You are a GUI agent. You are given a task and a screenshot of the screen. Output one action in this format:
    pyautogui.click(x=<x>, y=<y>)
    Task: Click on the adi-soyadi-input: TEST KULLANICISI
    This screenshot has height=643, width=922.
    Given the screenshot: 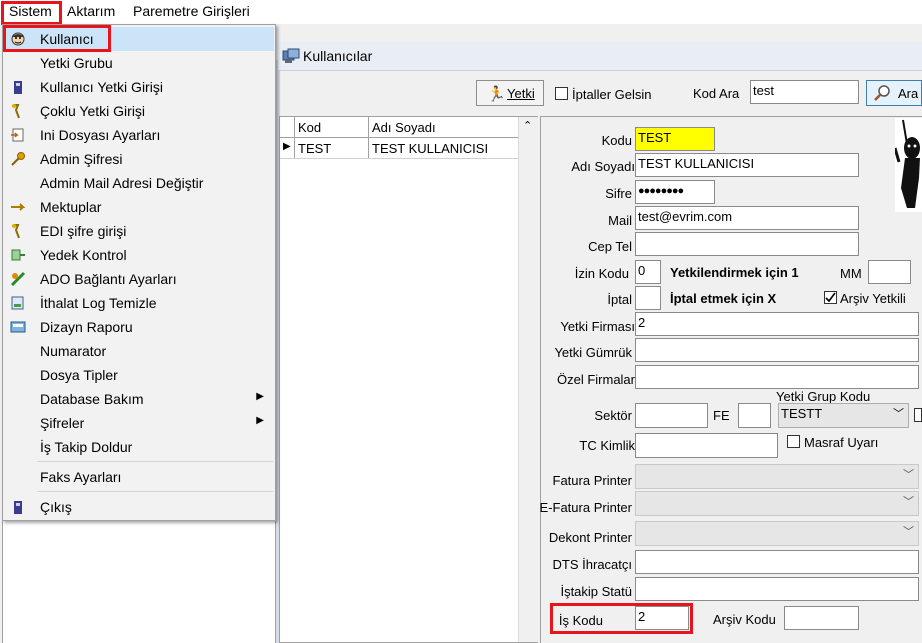 What is the action you would take?
    pyautogui.click(x=747, y=165)
    